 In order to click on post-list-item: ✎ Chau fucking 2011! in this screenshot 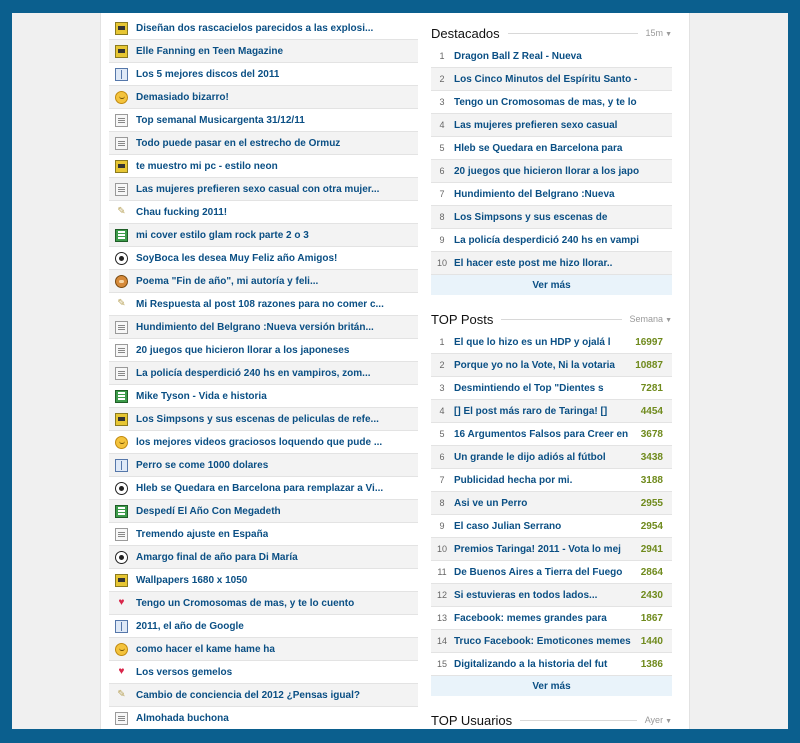, I will do `click(263, 212)`.